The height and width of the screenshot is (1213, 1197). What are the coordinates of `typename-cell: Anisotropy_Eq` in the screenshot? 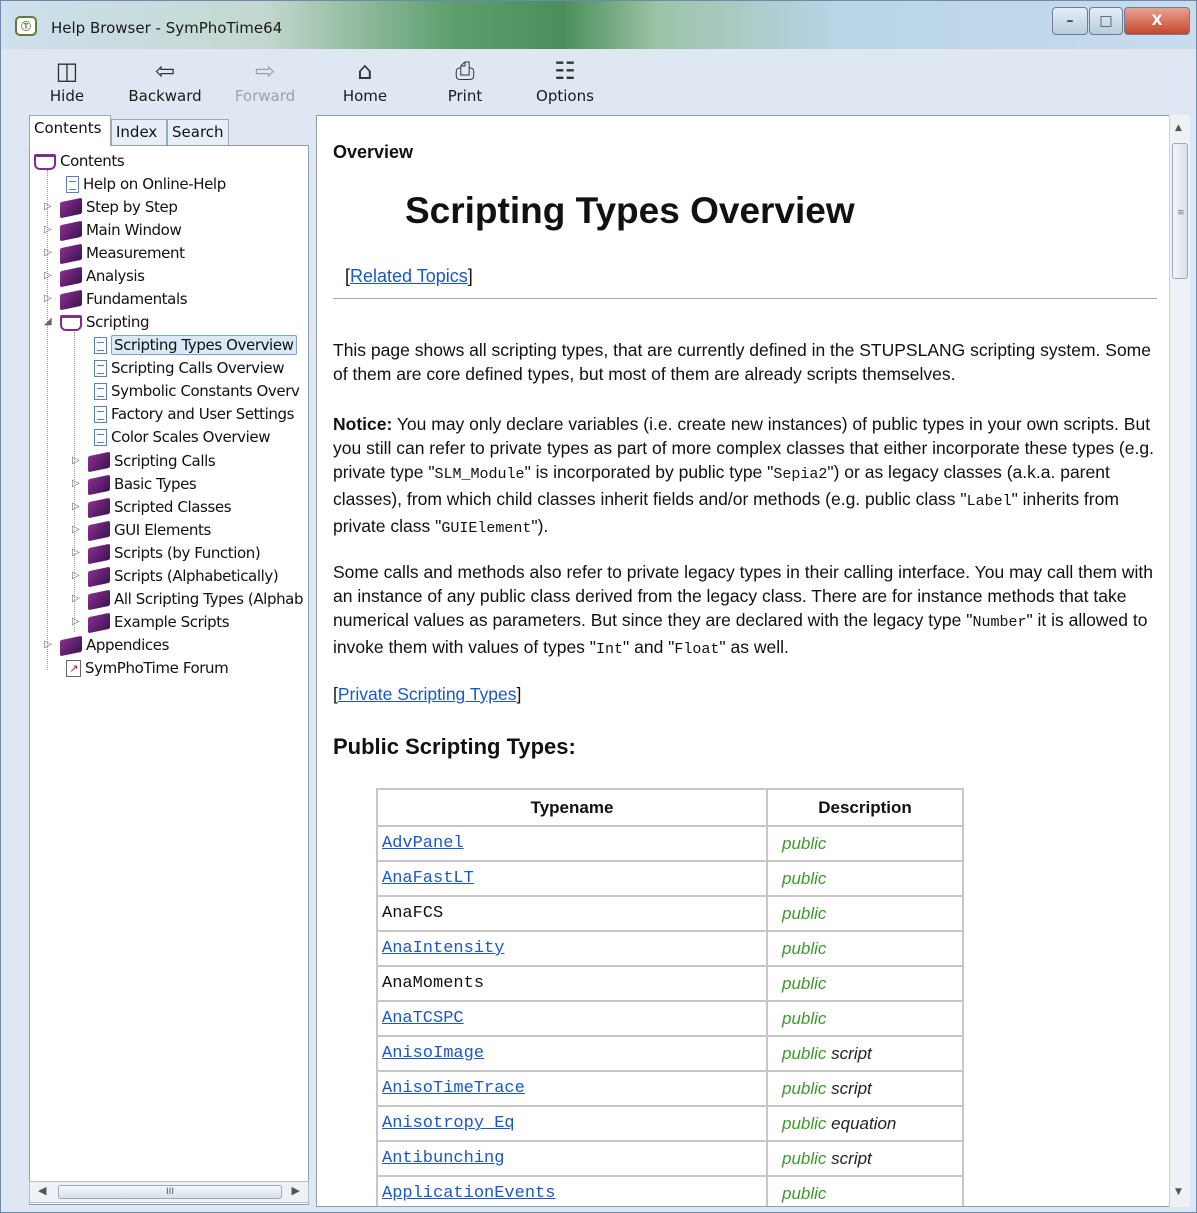 It's located at (572, 1123).